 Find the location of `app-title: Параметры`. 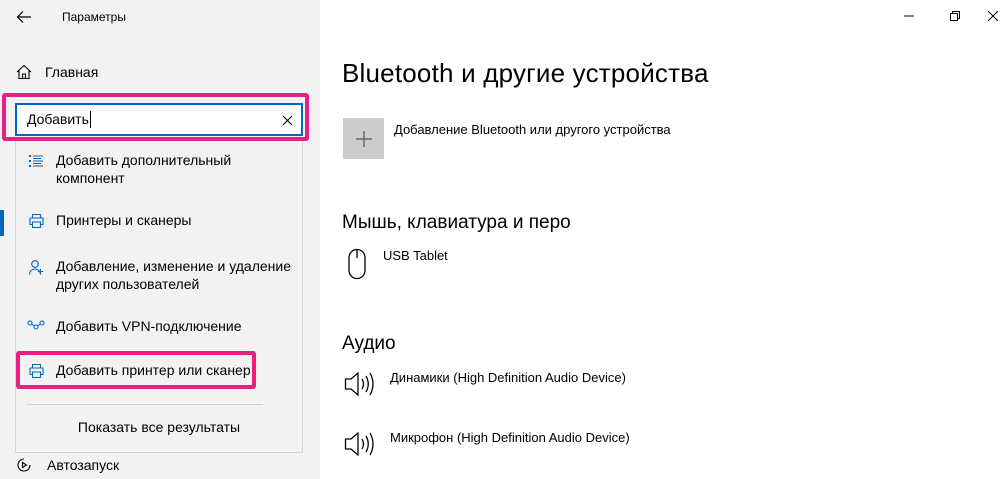

app-title: Параметры is located at coordinates (94, 17).